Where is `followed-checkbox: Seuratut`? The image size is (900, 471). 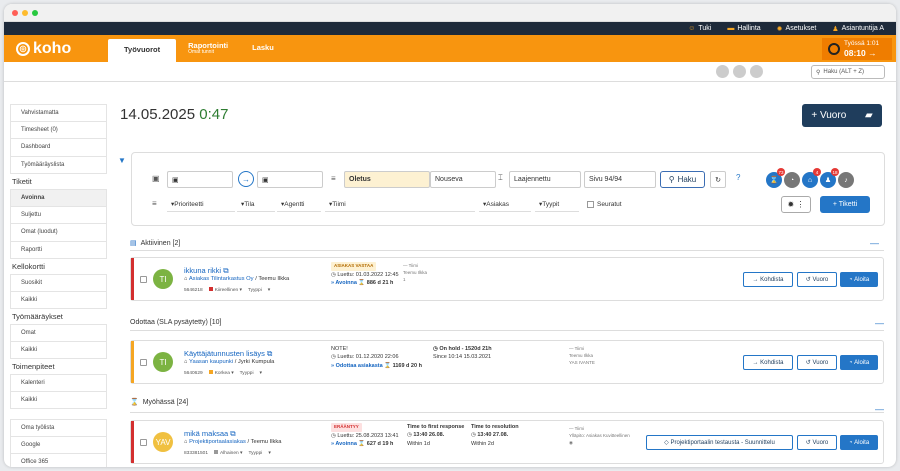 followed-checkbox: Seuratut is located at coordinates (610, 204).